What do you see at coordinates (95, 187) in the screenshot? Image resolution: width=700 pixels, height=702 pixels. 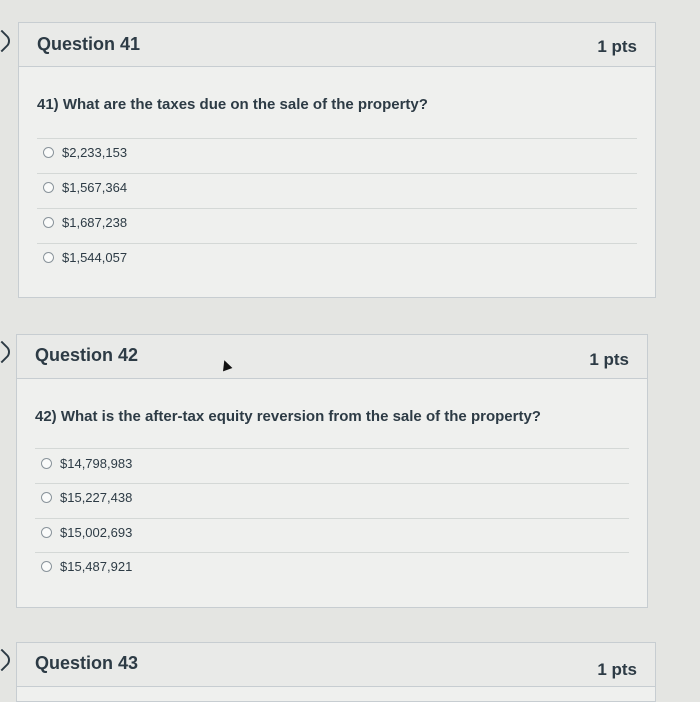 I see `answer-label: $1,567,364` at bounding box center [95, 187].